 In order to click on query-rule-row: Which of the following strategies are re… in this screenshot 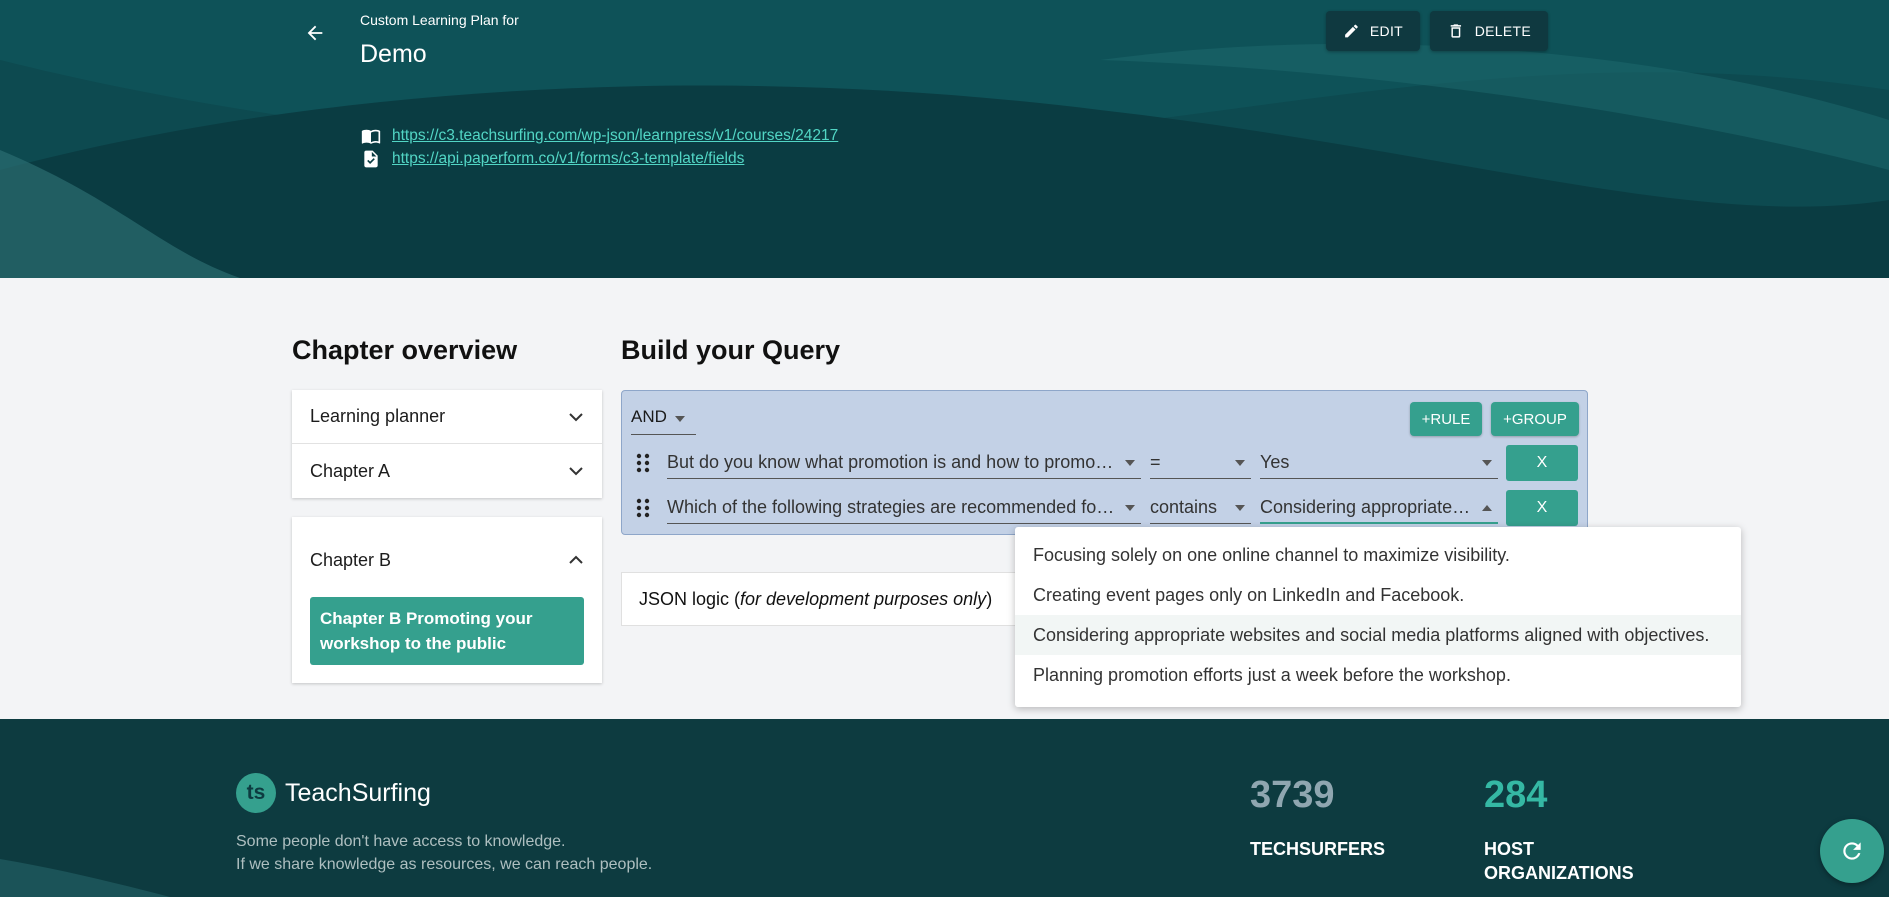, I will do `click(1105, 508)`.